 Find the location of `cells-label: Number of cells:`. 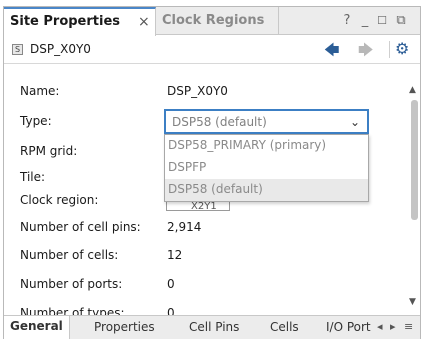

cells-label: Number of cells: is located at coordinates (69, 255).